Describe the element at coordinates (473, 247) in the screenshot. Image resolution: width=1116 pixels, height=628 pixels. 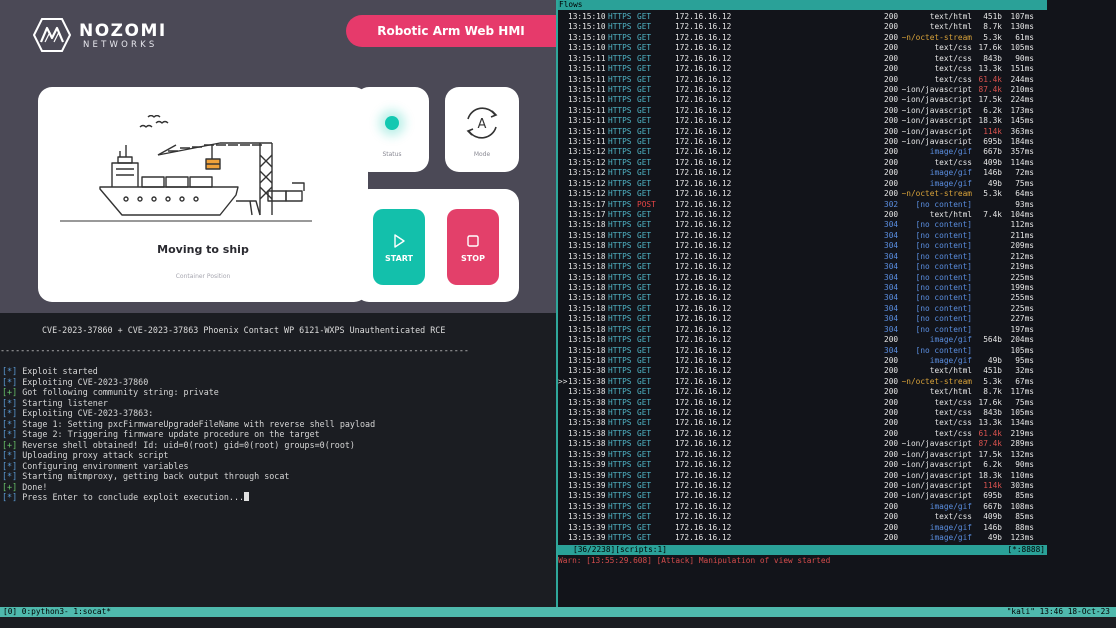
I see `stop-button: STOP` at that location.